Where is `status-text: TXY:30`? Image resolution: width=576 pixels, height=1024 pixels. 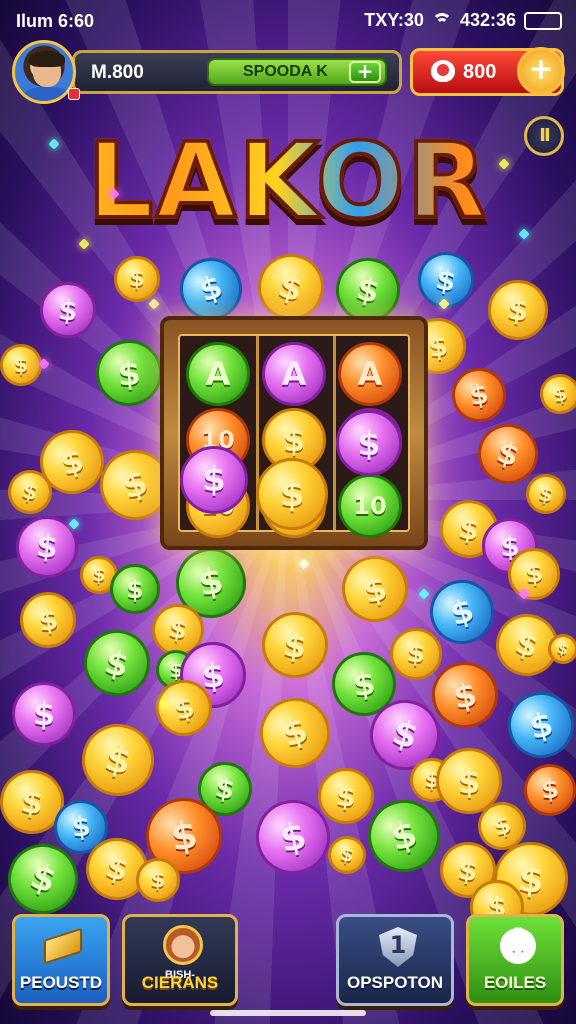
status-text: TXY:30 is located at coordinates (394, 20).